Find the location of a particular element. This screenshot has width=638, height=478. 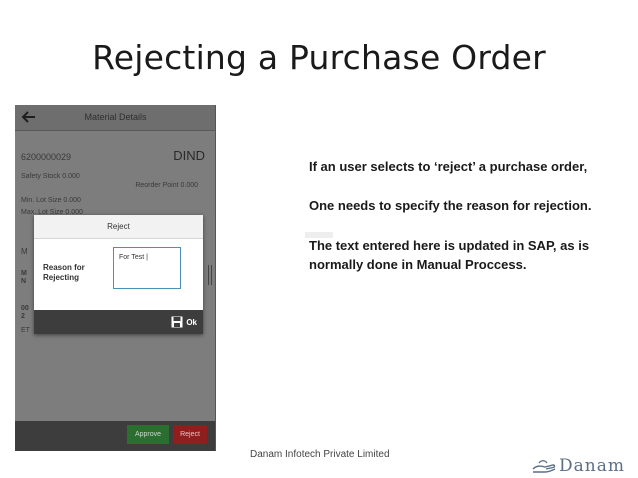

partial-label: M is located at coordinates (24, 251).